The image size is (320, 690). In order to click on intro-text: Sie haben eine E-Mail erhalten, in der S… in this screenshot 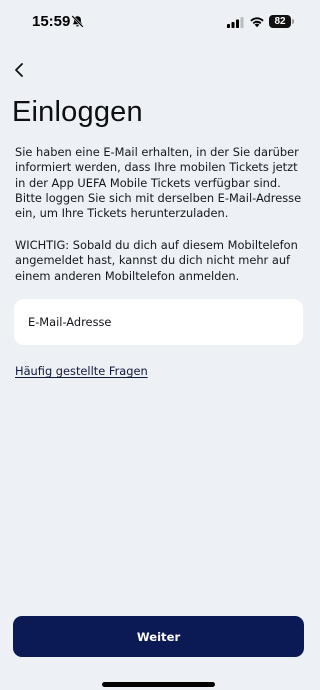, I will do `click(158, 183)`.